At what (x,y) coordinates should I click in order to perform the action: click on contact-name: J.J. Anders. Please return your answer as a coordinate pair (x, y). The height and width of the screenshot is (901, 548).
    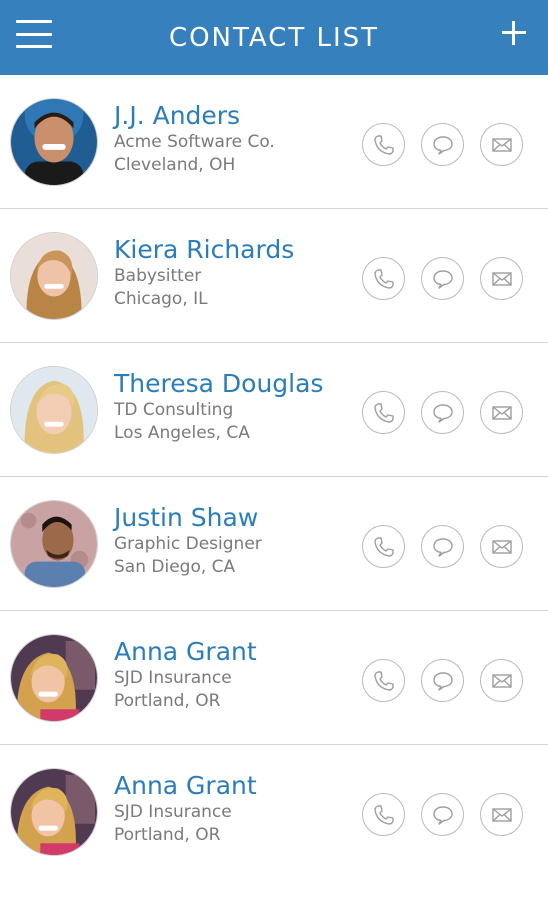
    Looking at the image, I should click on (194, 116).